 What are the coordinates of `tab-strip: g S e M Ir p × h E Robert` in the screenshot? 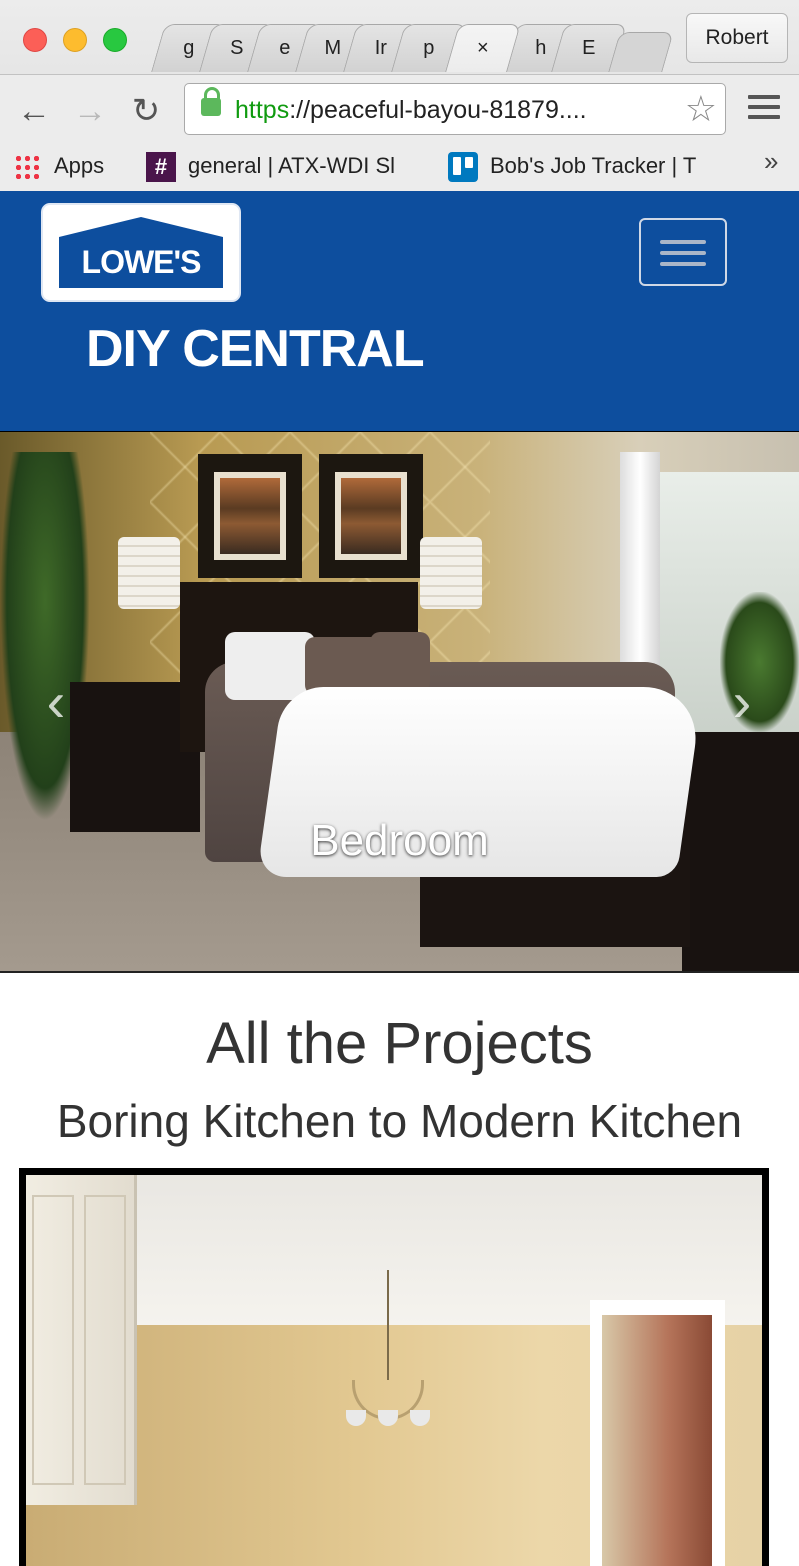 It's located at (399, 37).